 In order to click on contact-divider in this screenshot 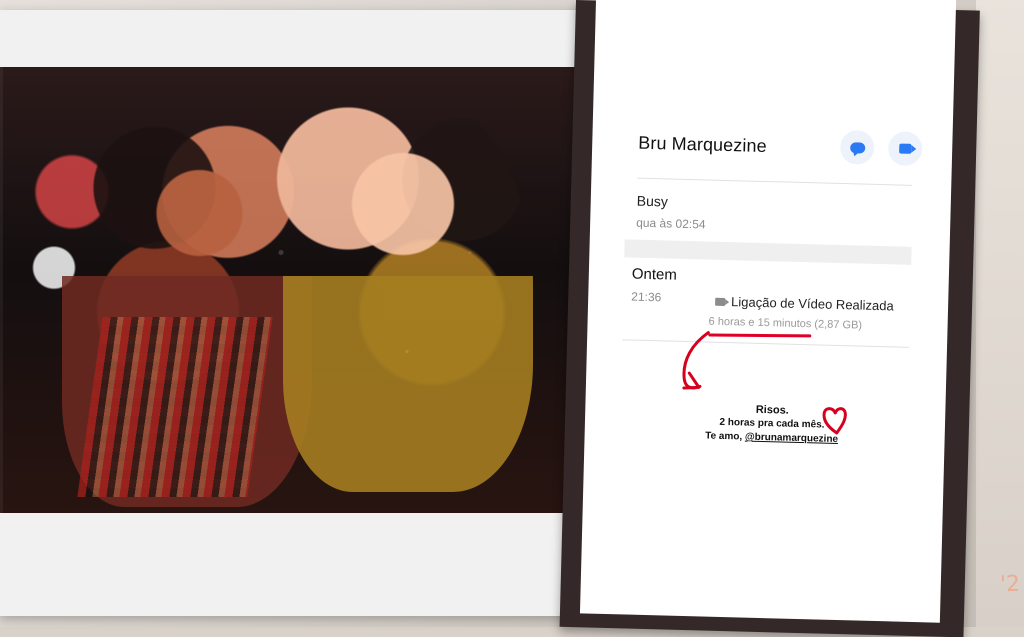, I will do `click(775, 181)`.